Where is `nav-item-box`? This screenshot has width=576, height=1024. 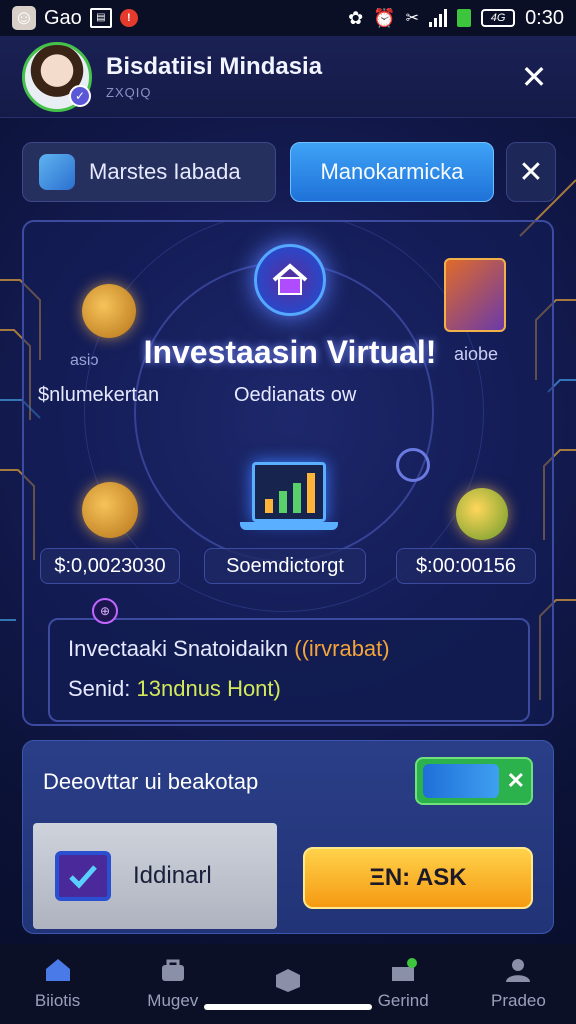
nav-item-box is located at coordinates (287, 984).